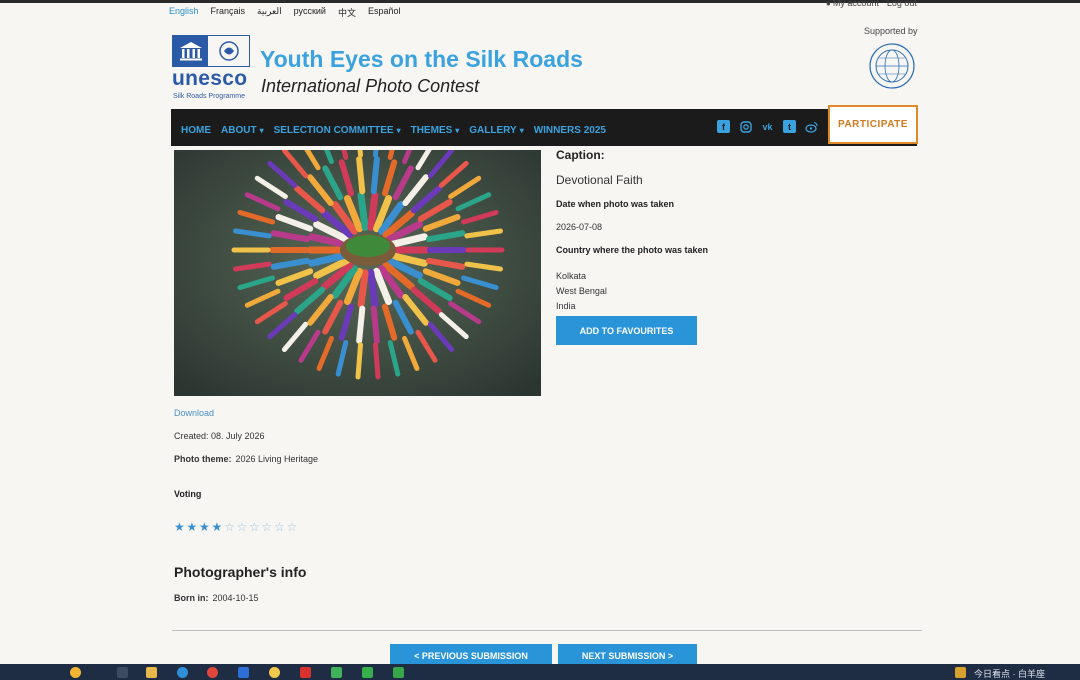  I want to click on unesco-emblem, so click(211, 51).